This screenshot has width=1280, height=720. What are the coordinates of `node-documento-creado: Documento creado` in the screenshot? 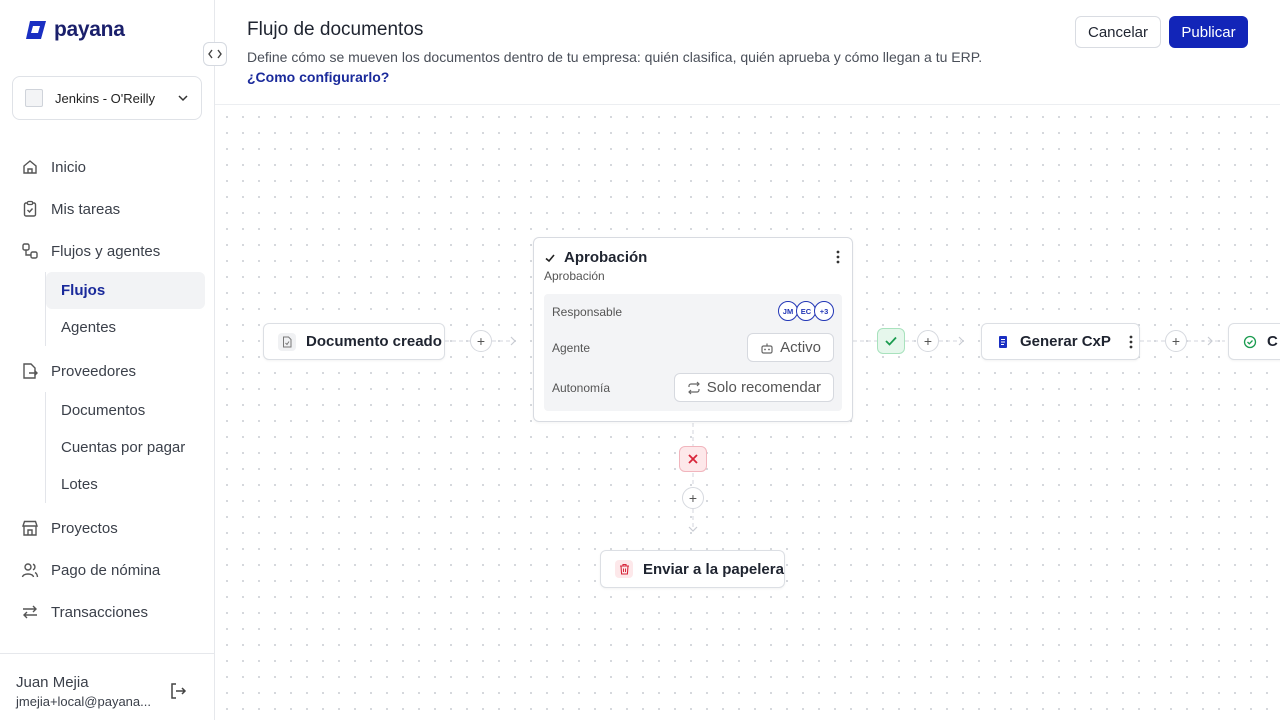 It's located at (354, 341).